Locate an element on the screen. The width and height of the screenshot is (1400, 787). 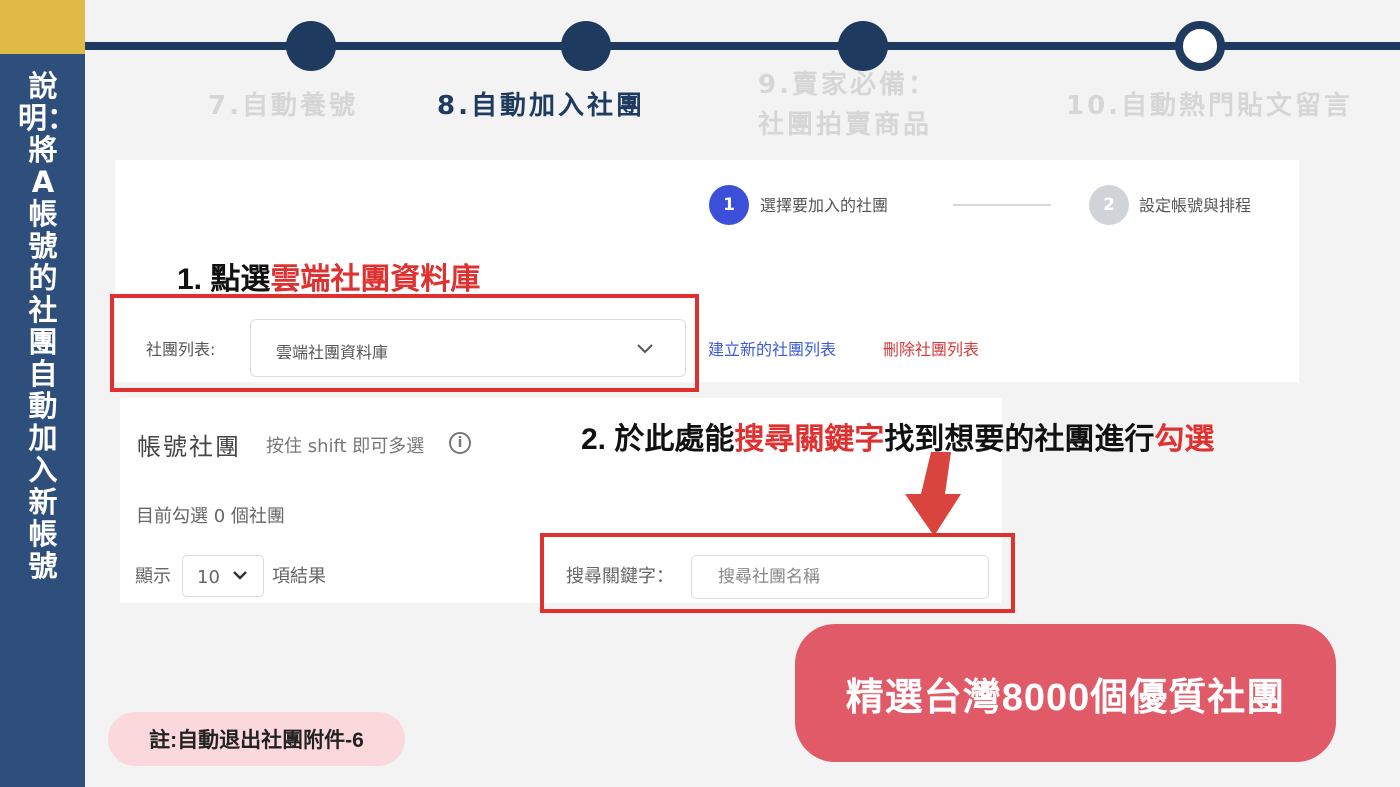
highlight-box-group-list is located at coordinates (404, 343).